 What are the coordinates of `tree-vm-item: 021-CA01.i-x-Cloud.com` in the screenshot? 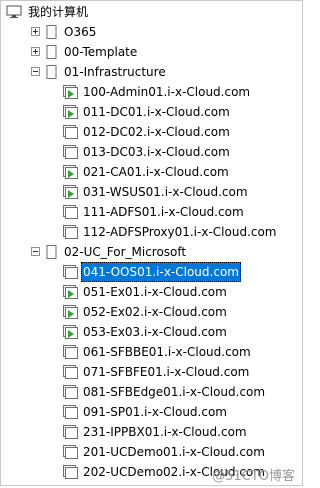 It's located at (152, 172).